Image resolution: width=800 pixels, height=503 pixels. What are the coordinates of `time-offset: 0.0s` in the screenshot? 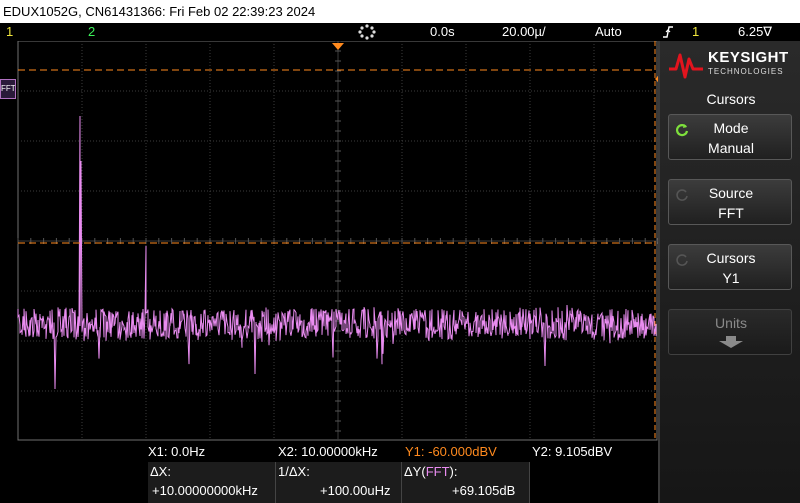 It's located at (442, 31).